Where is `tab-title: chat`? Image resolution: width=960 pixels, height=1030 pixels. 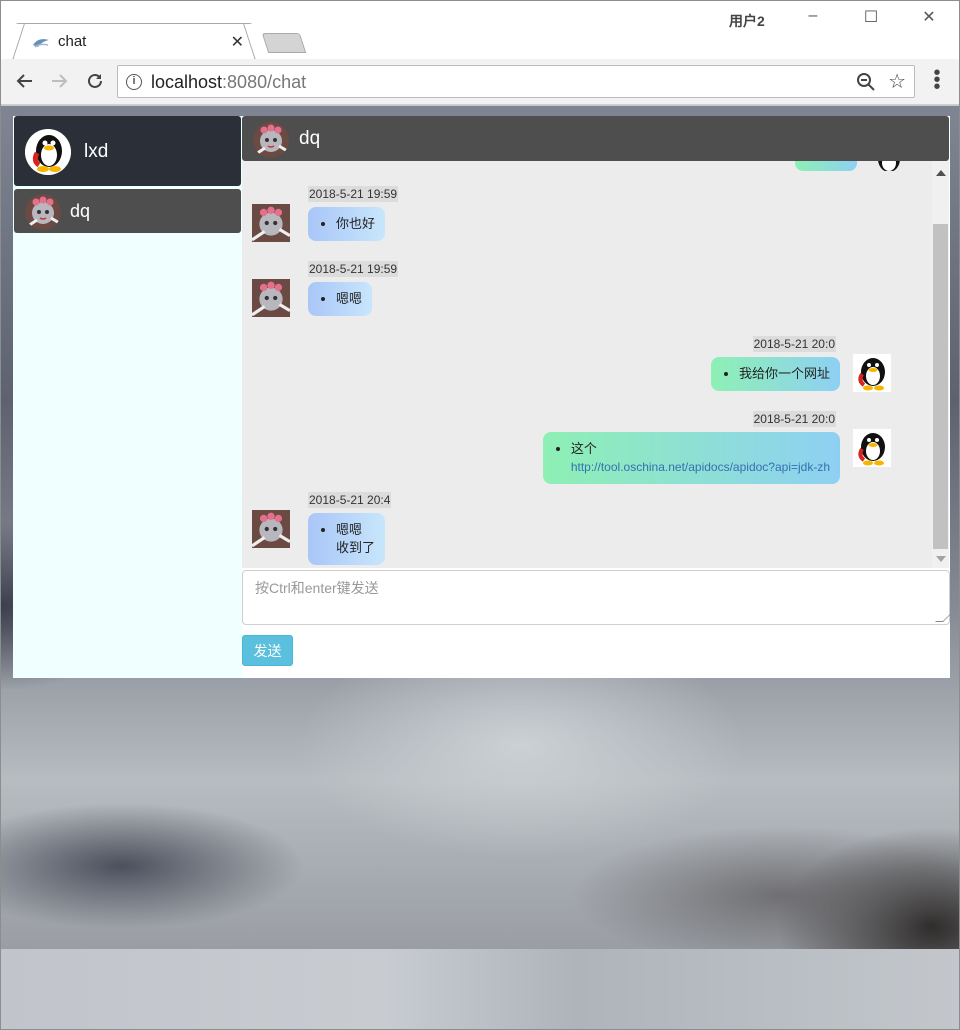 tab-title: chat is located at coordinates (72, 41).